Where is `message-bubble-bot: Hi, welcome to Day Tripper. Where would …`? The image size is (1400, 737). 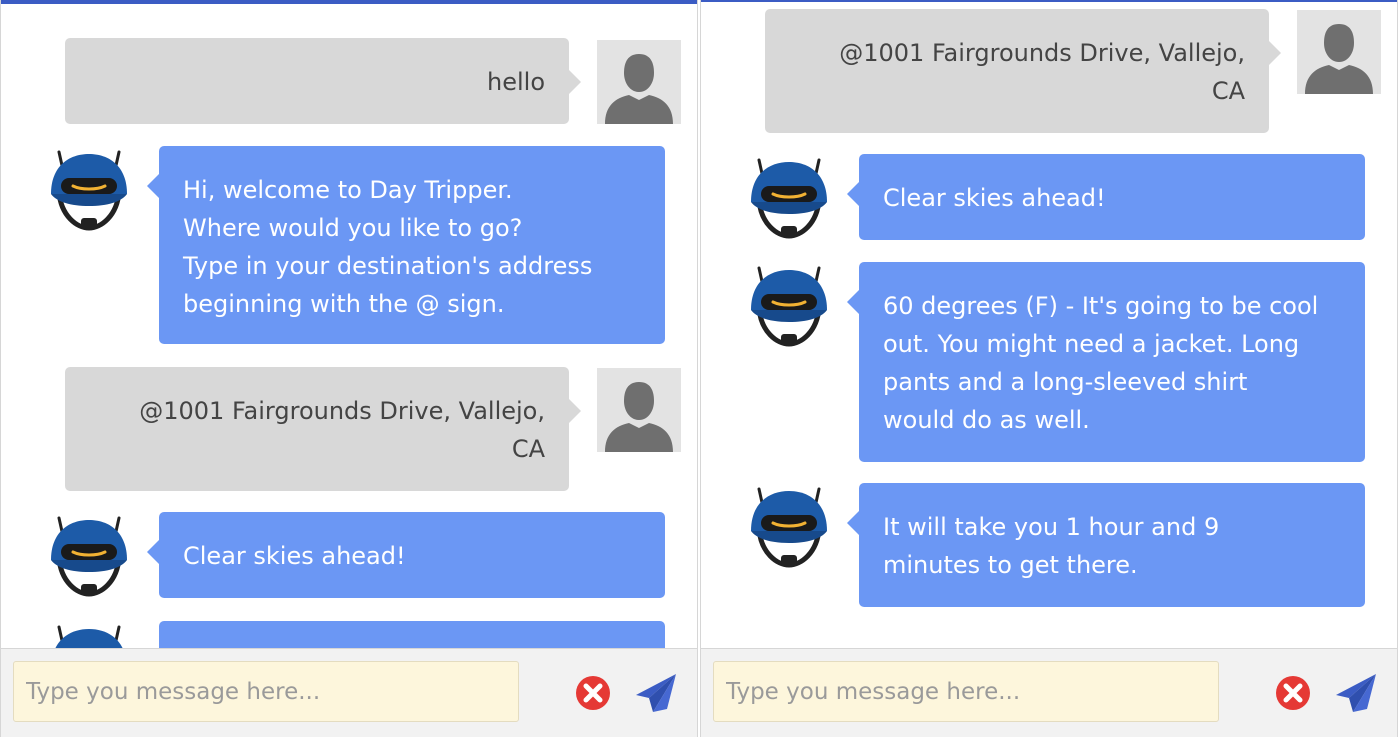
message-bubble-bot: Hi, welcome to Day Tripper. Where would … is located at coordinates (406, 245).